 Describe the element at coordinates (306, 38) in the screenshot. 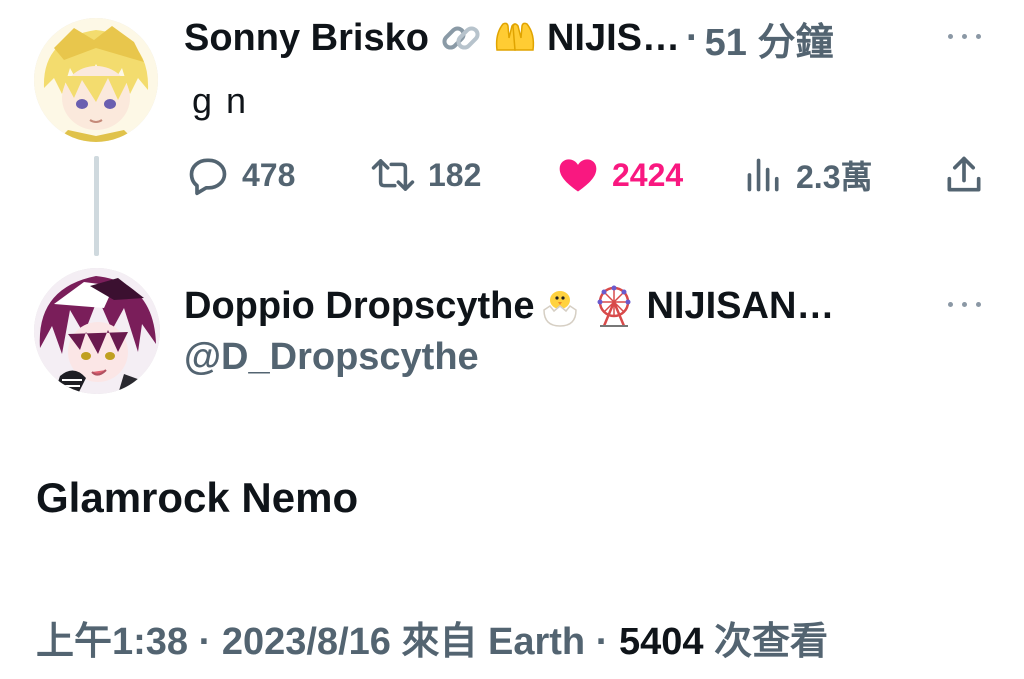

I see `reply-author-name: Sonny Brisko` at that location.